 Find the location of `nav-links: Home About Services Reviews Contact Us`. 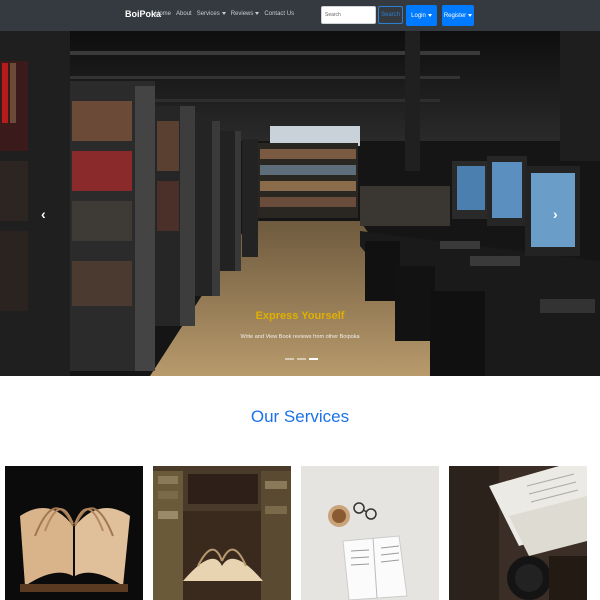

nav-links: Home About Services Reviews Contact Us is located at coordinates (224, 14).